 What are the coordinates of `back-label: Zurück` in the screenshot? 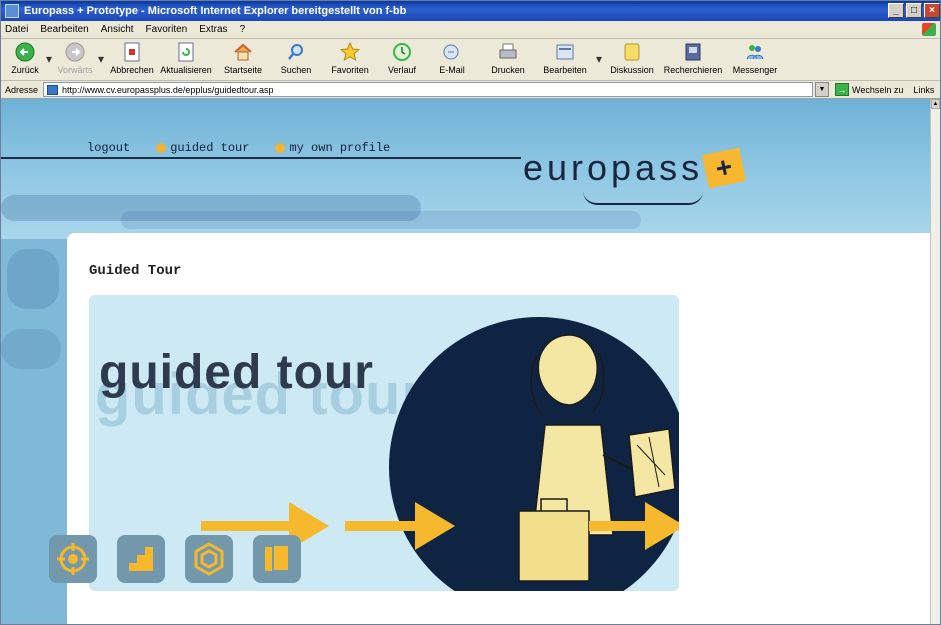 It's located at (25, 70).